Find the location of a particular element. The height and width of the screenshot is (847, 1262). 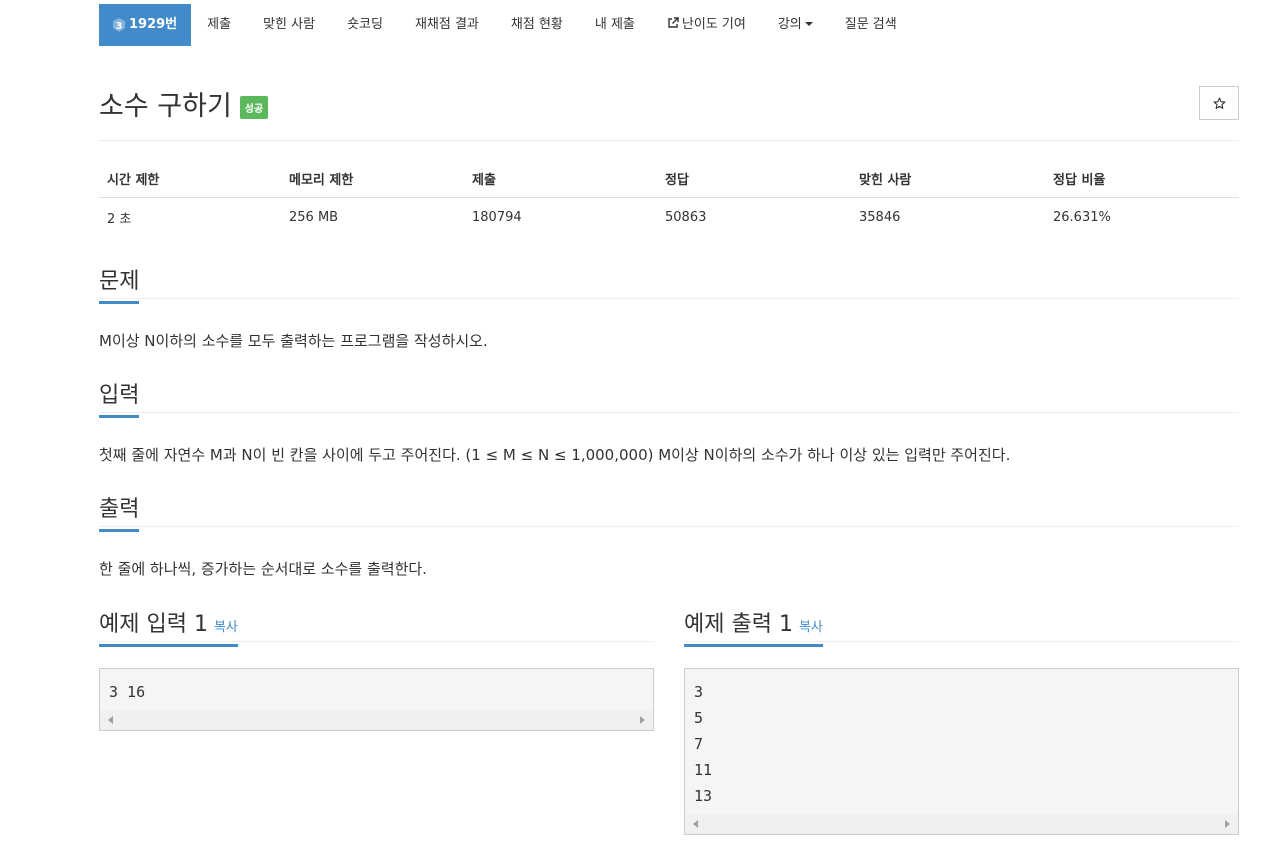

sample-output-box: 3 5 7 11 13 is located at coordinates (961, 751).